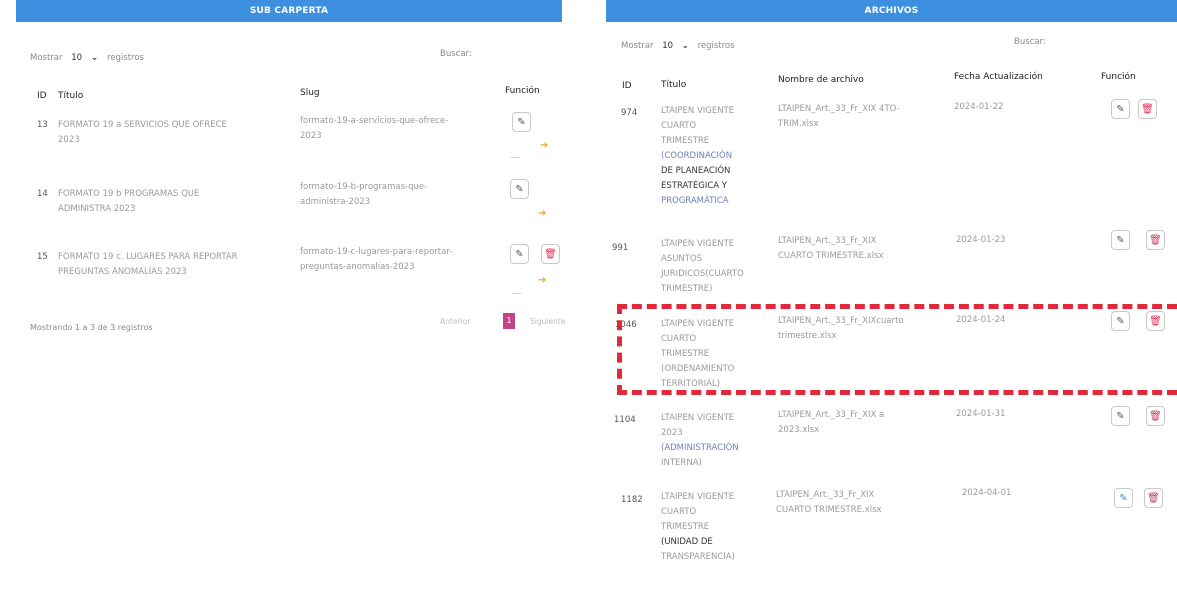 This screenshot has height=592, width=1177. What do you see at coordinates (981, 414) in the screenshot?
I see `row-date: 2024-01-31` at bounding box center [981, 414].